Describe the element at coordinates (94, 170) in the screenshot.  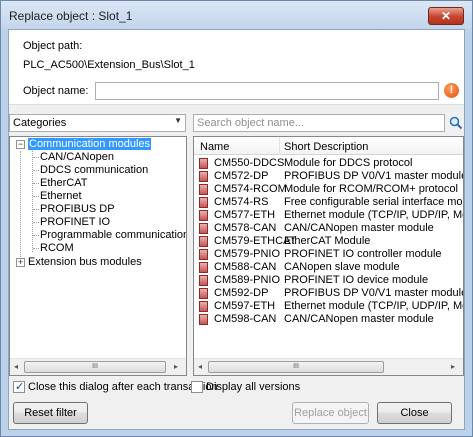
I see `tree-item-ddcs-communication: DDCS communication` at that location.